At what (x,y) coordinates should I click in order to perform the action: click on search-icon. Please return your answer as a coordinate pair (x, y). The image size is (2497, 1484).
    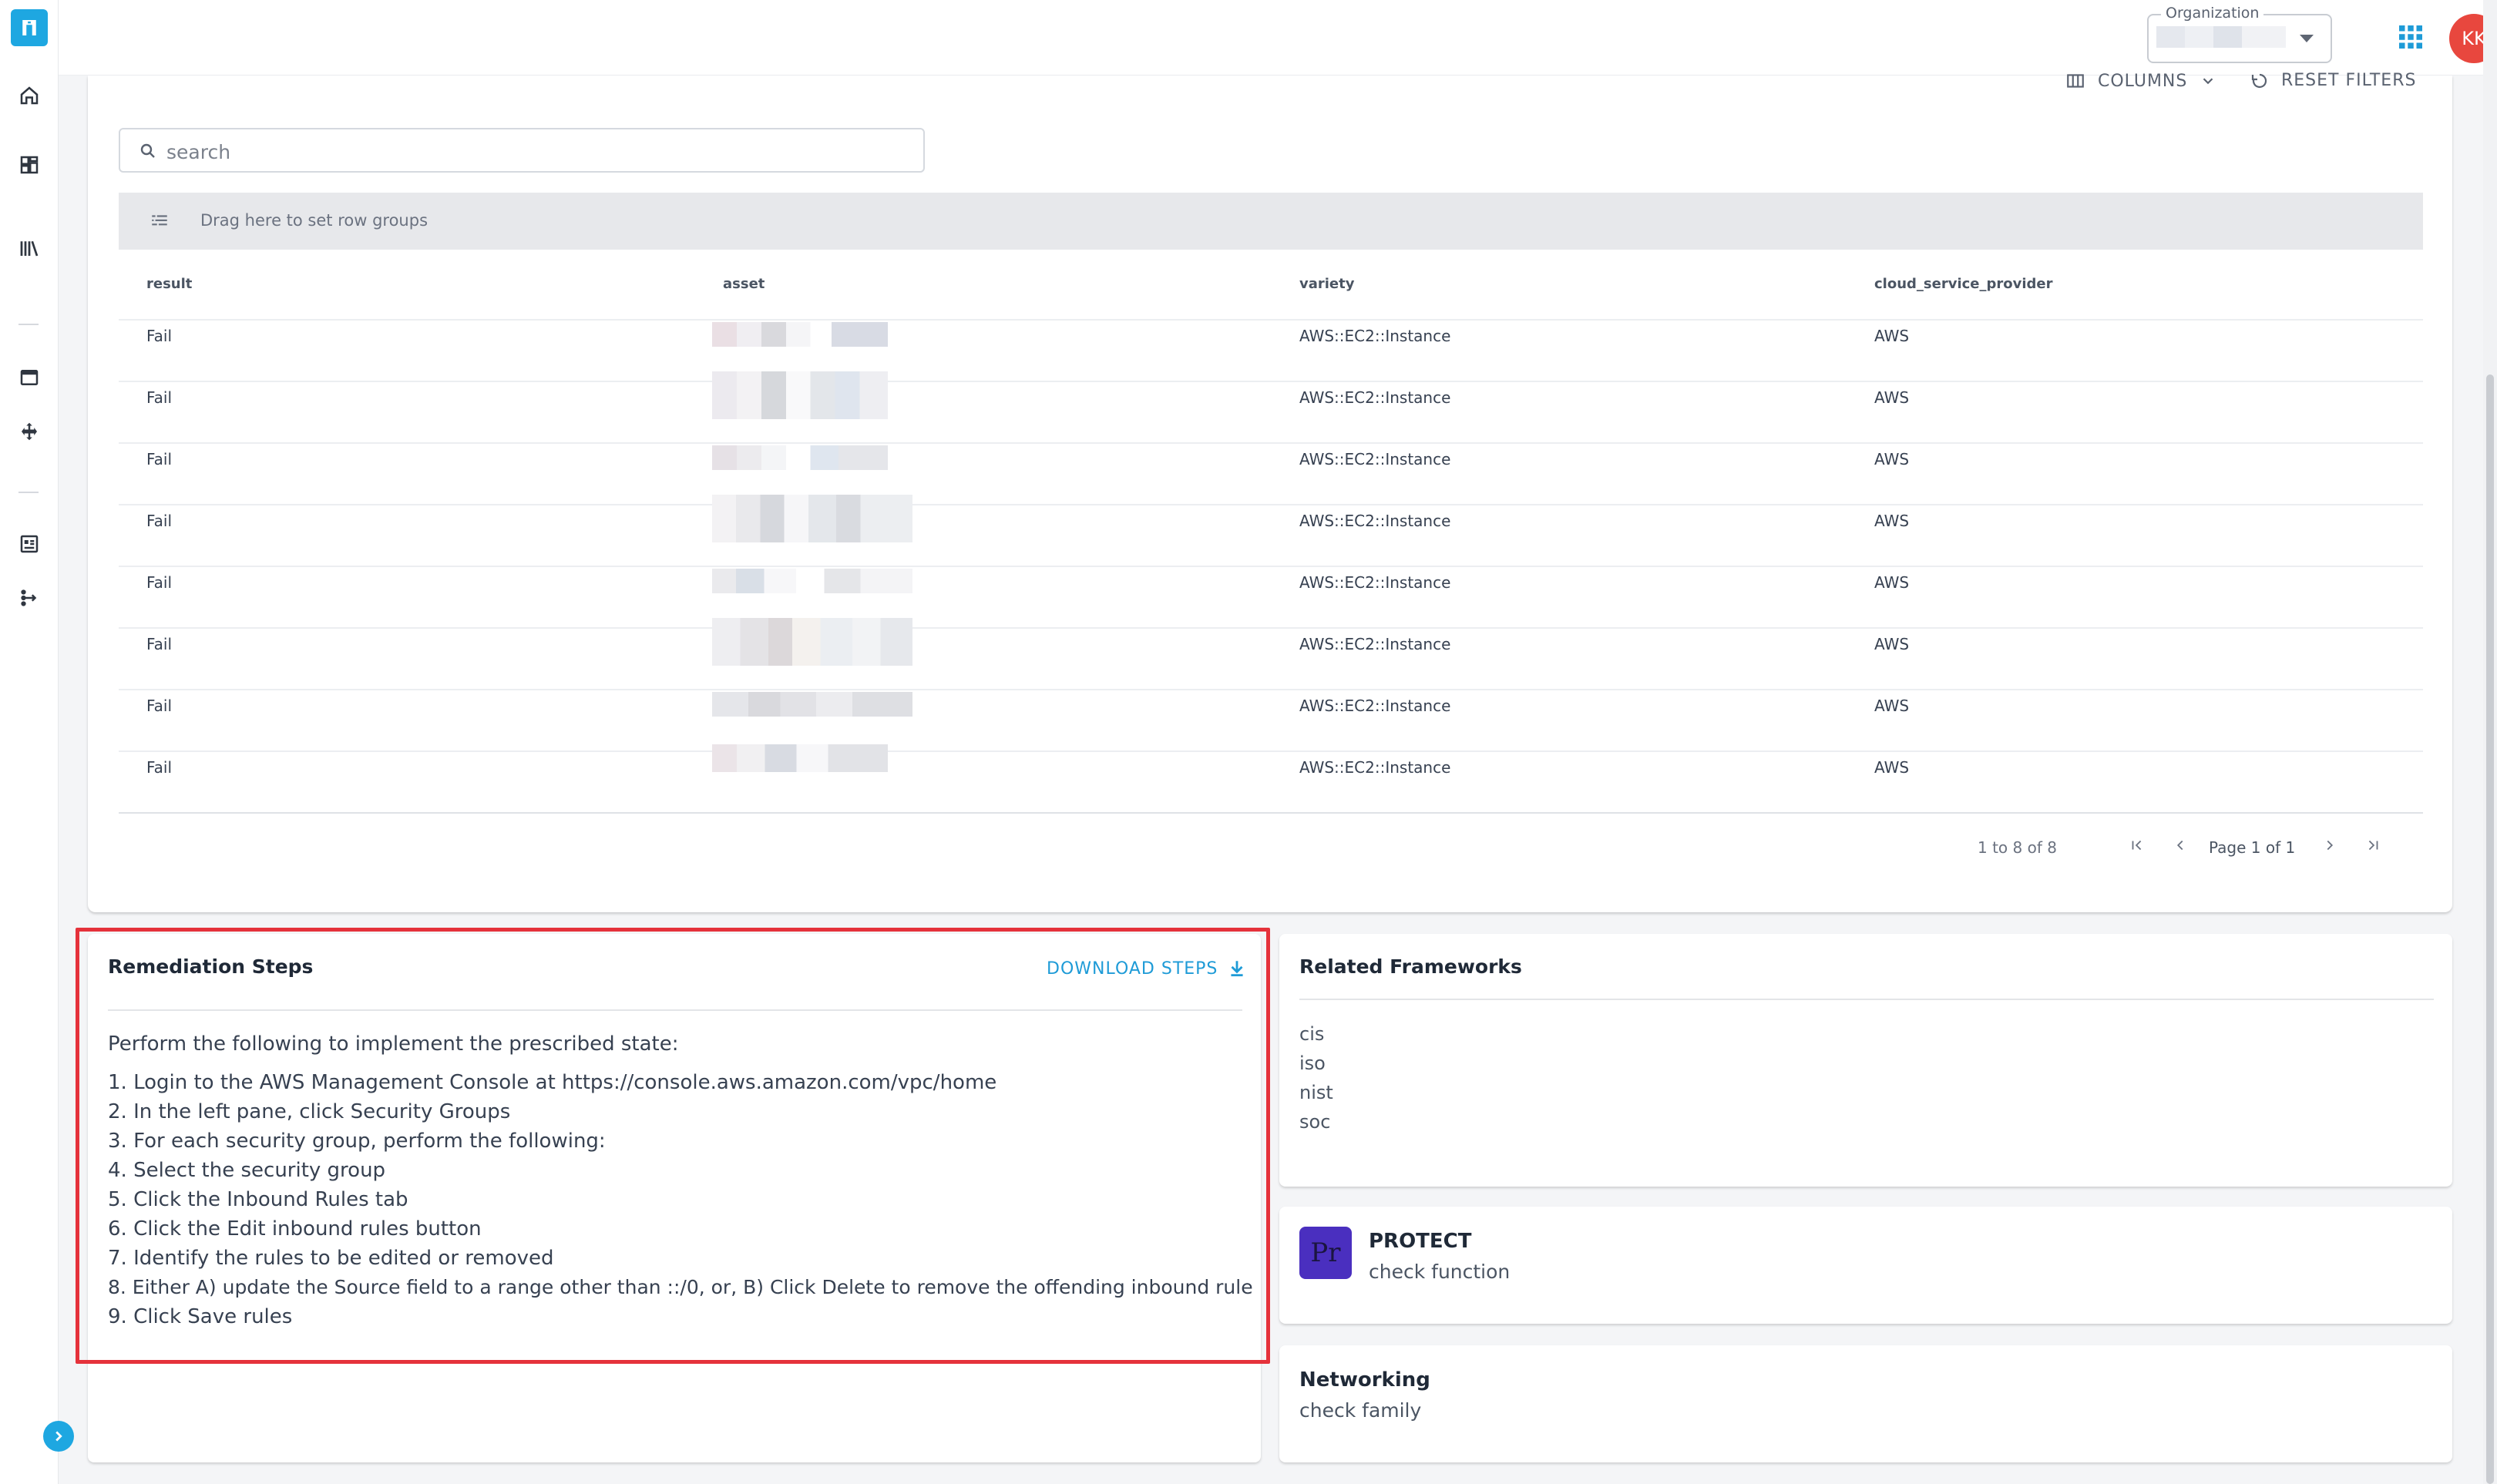
    Looking at the image, I should click on (147, 150).